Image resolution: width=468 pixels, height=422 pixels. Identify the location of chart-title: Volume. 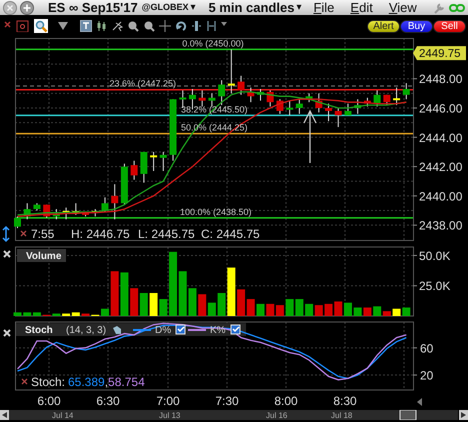
(44, 256).